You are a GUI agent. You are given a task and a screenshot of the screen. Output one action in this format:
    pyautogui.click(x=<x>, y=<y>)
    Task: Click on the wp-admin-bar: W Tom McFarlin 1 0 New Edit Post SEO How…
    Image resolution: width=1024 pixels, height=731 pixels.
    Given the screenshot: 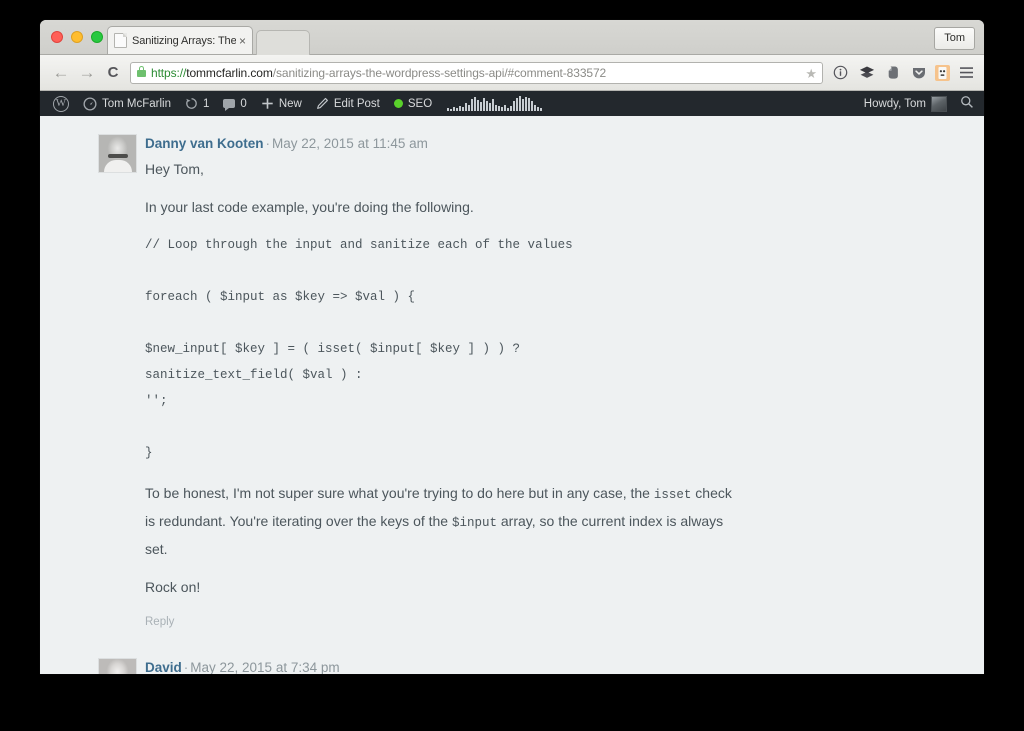 What is the action you would take?
    pyautogui.click(x=512, y=103)
    